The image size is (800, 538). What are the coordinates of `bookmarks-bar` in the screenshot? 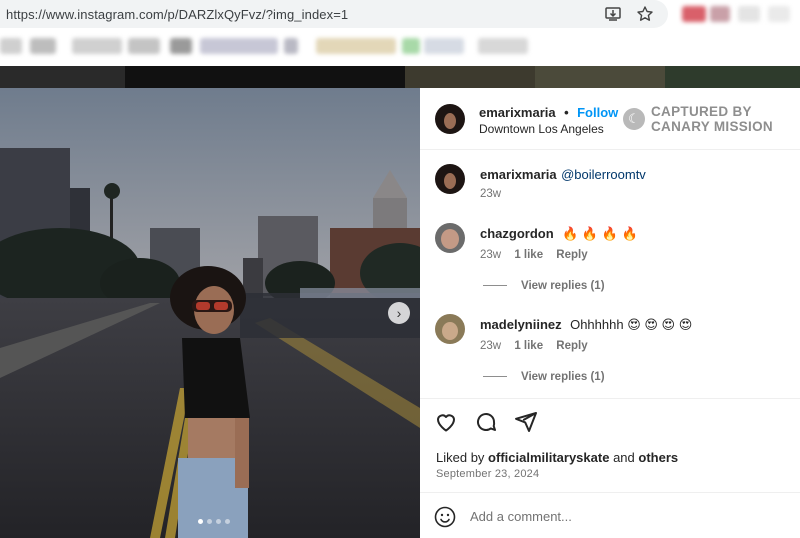 It's located at (400, 47).